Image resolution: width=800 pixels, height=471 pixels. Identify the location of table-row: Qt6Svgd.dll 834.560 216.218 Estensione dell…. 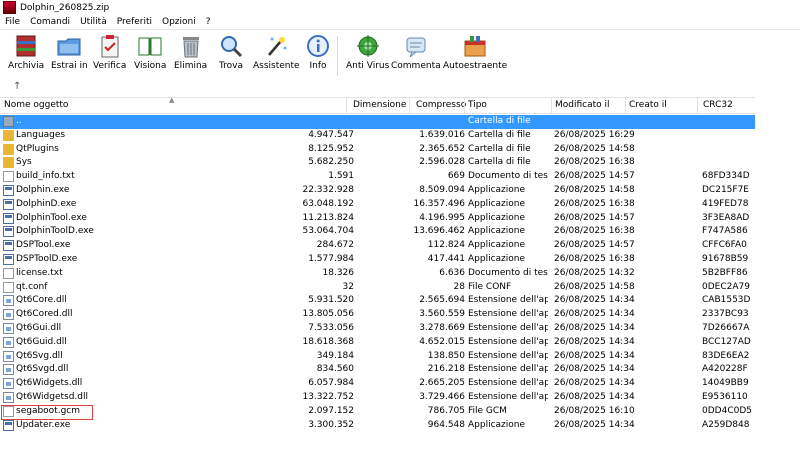
(377, 370).